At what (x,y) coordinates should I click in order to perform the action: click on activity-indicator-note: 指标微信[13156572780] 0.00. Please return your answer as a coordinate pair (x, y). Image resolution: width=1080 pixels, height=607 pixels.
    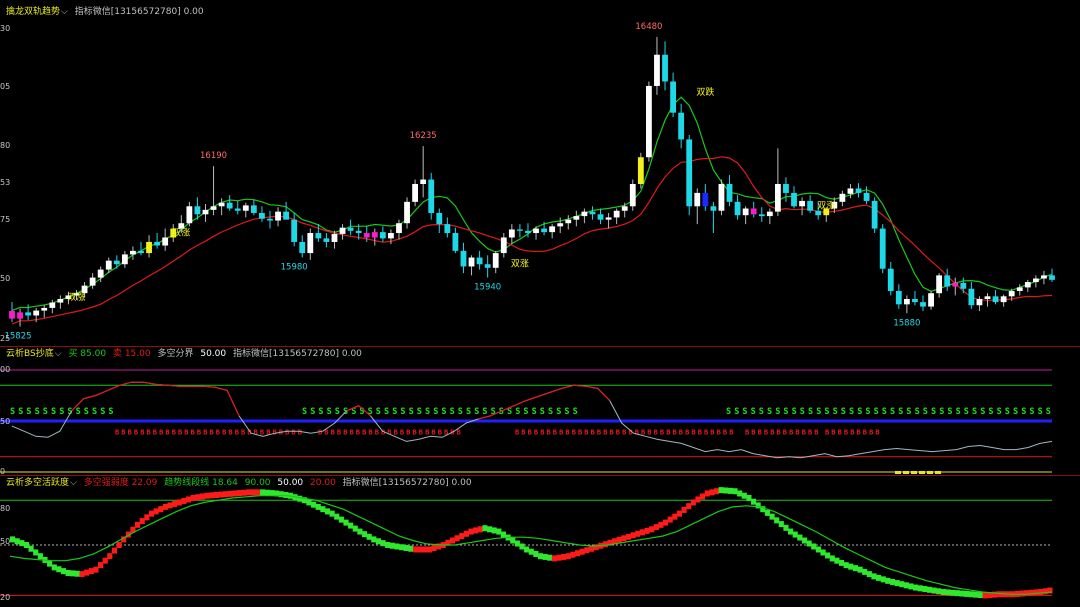
    Looking at the image, I should click on (407, 483).